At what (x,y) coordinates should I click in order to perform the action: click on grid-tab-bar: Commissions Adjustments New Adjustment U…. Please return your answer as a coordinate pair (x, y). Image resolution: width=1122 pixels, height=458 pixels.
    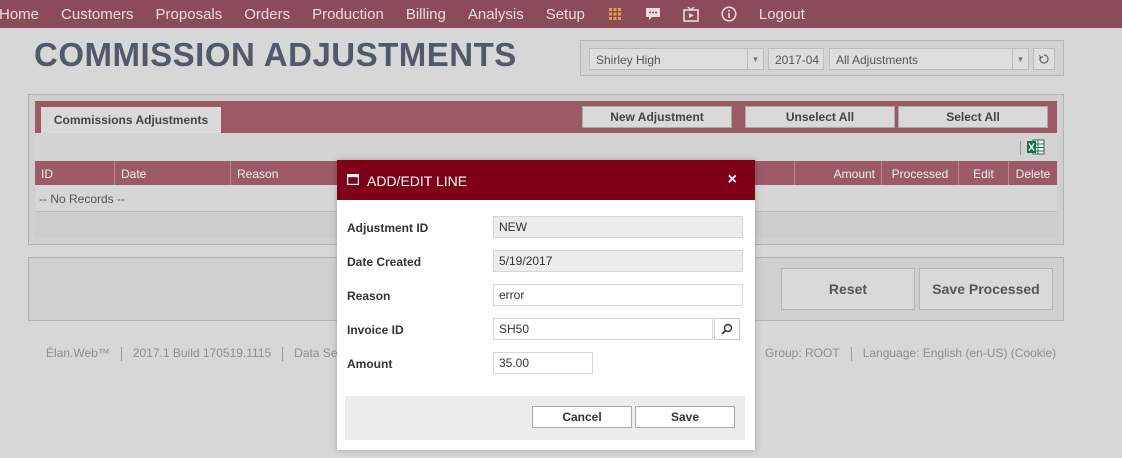
    Looking at the image, I should click on (546, 117).